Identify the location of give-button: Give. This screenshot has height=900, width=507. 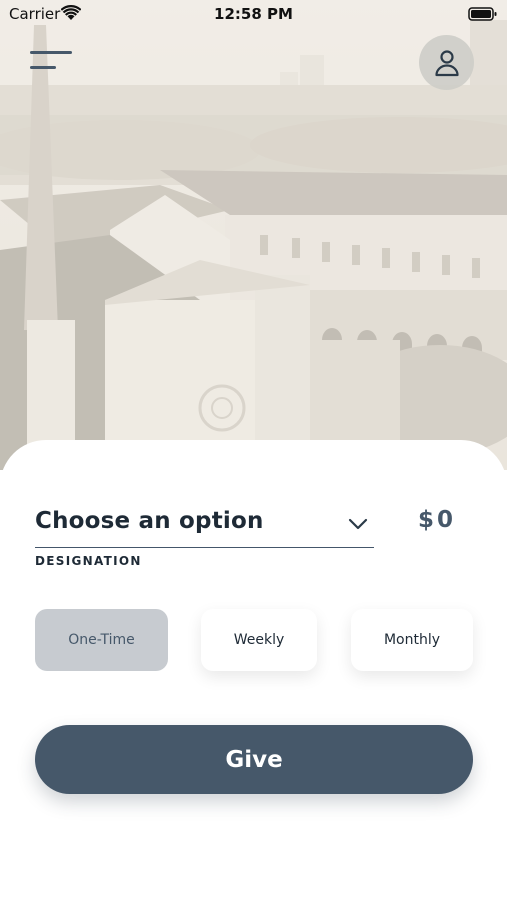
(254, 759).